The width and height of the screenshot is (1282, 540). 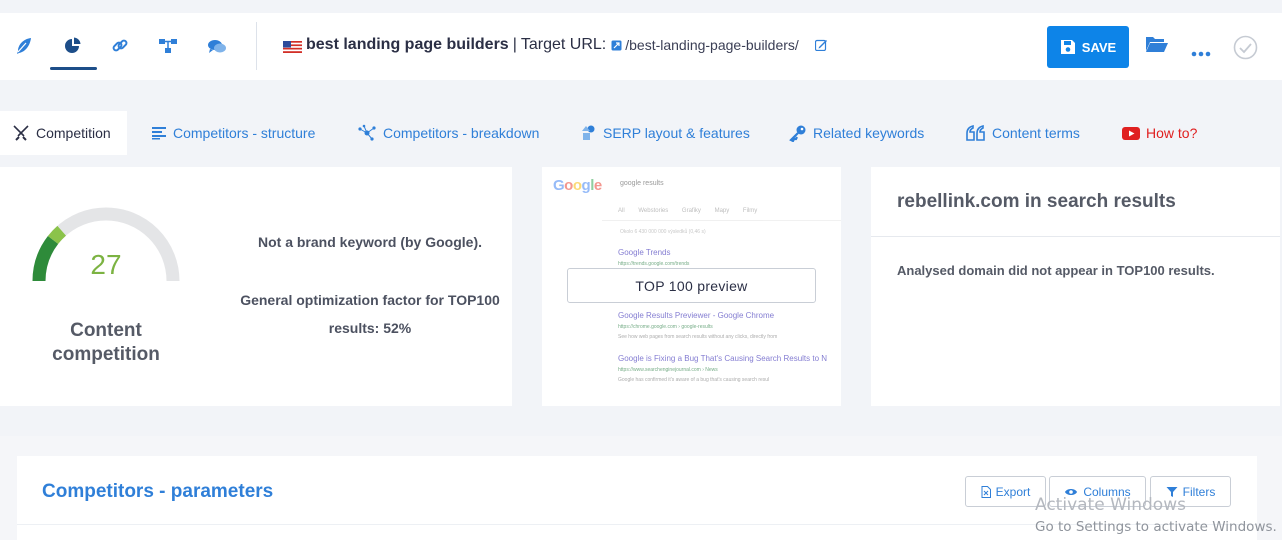 What do you see at coordinates (73, 68) in the screenshot?
I see `active-tool-indicator` at bounding box center [73, 68].